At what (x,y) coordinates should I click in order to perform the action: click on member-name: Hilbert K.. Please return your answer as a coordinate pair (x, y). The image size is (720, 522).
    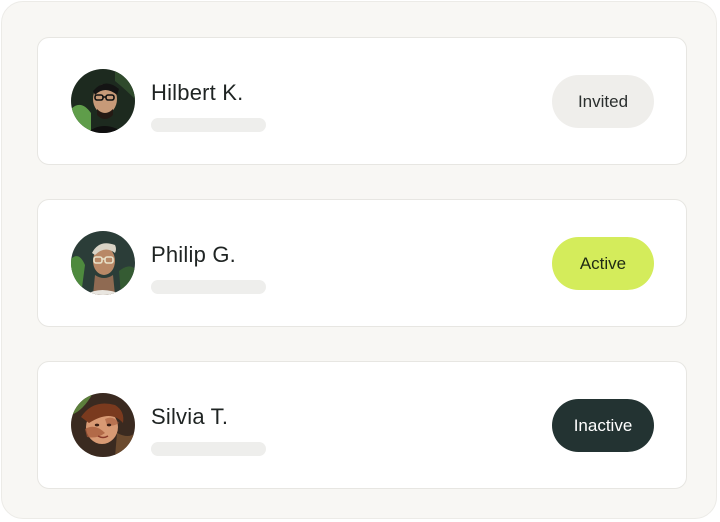
    Looking at the image, I should click on (197, 92).